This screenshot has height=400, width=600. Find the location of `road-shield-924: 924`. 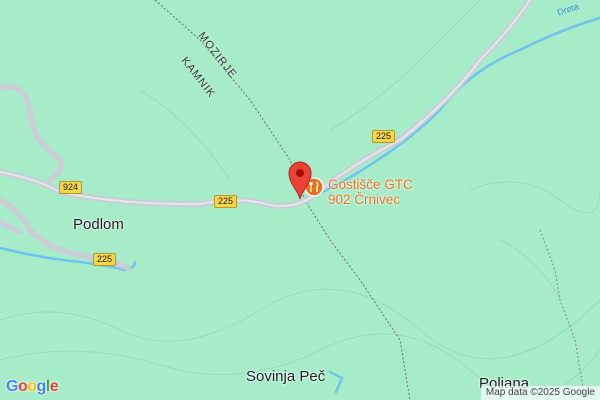

road-shield-924: 924 is located at coordinates (71, 187).